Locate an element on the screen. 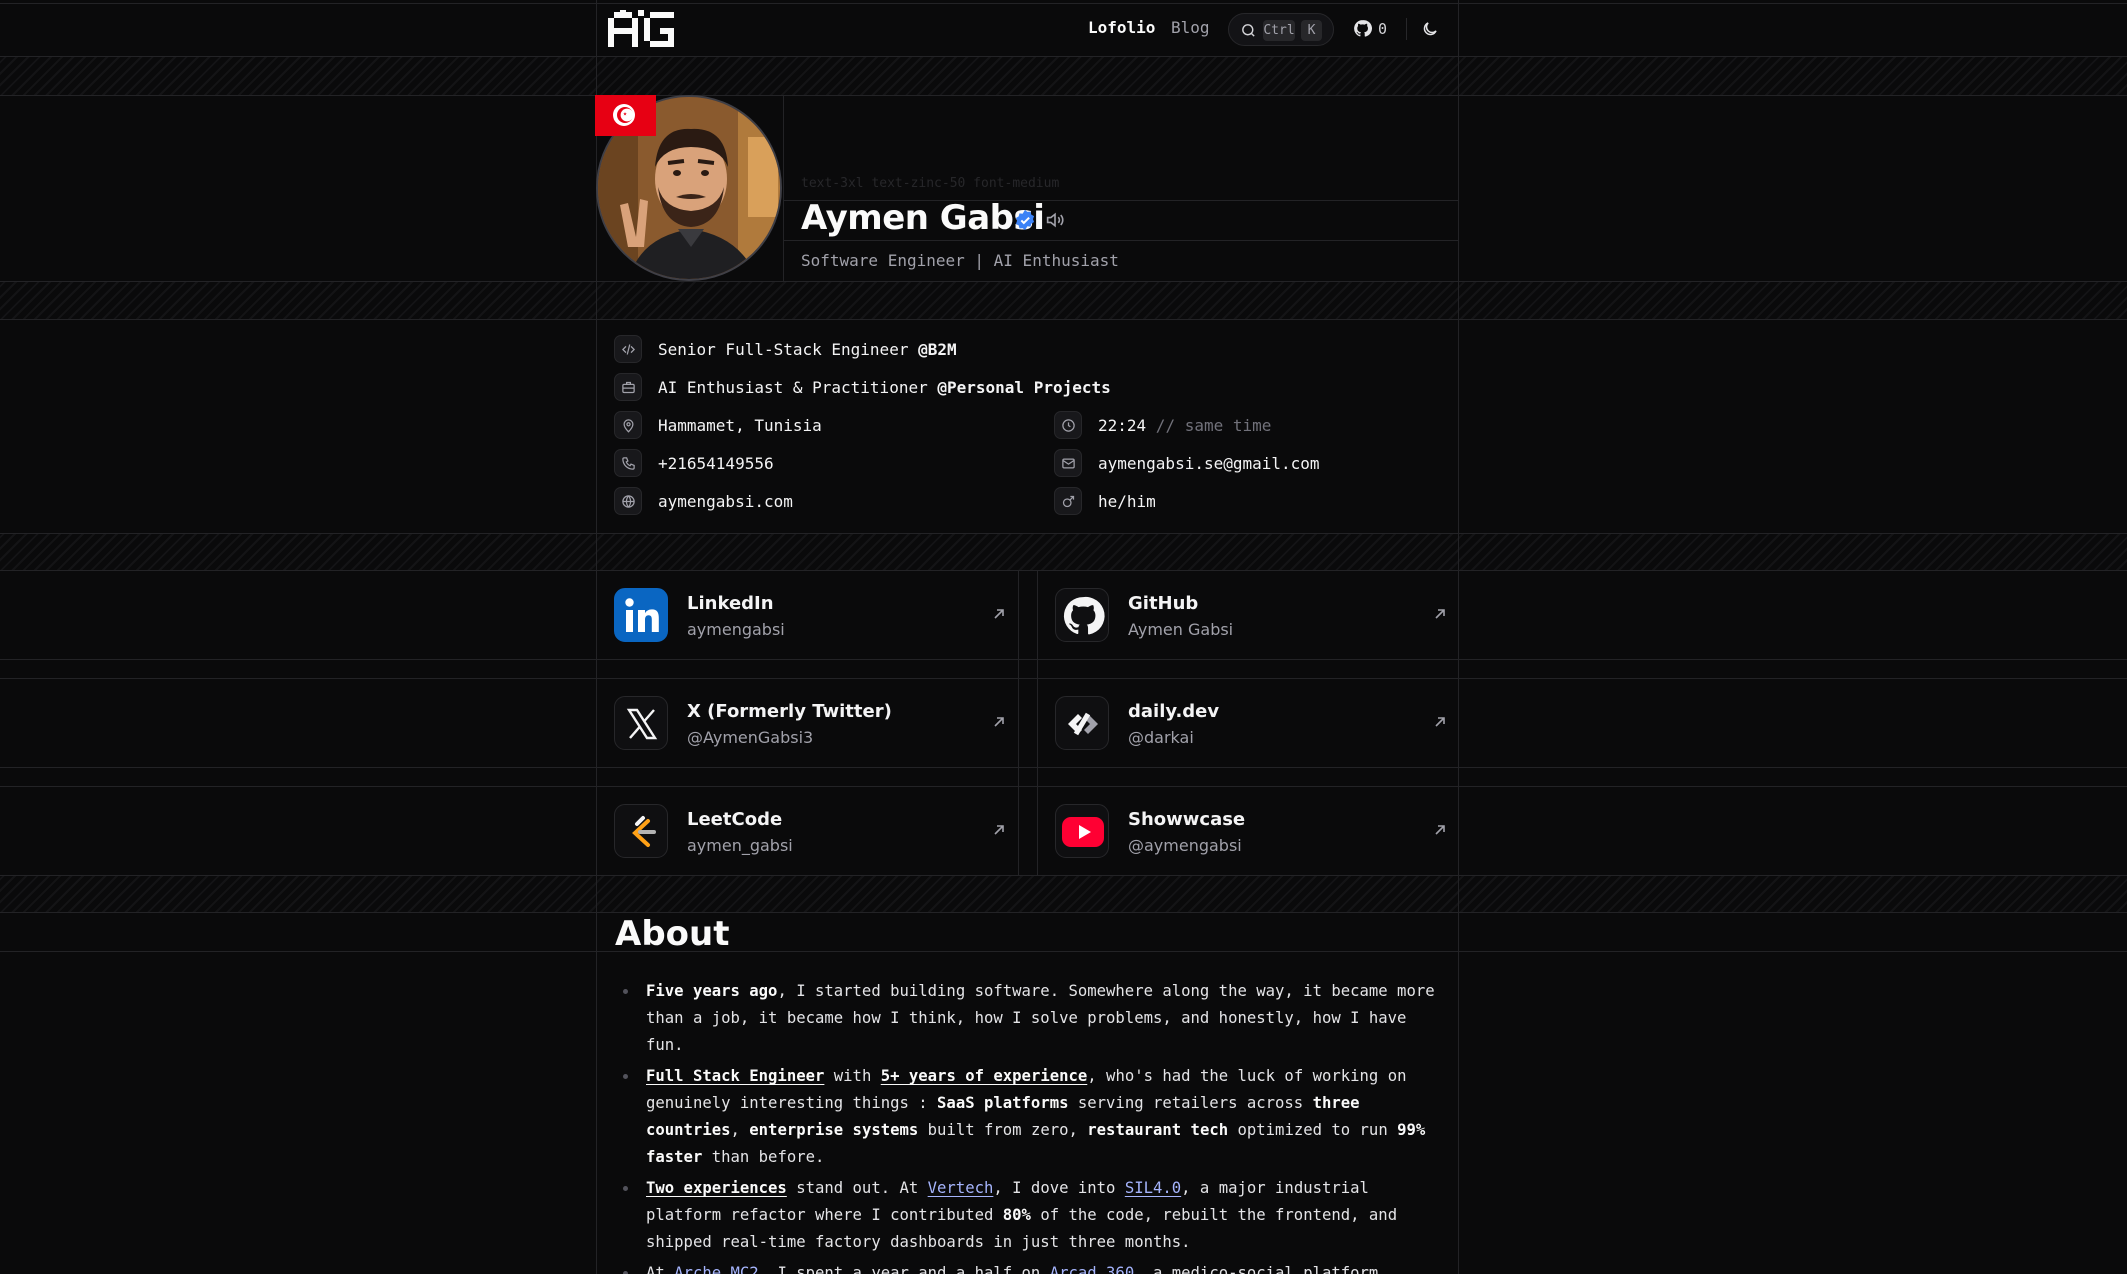 The height and width of the screenshot is (1274, 2127). social-handle: @aymengabsi is located at coordinates (1185, 845).